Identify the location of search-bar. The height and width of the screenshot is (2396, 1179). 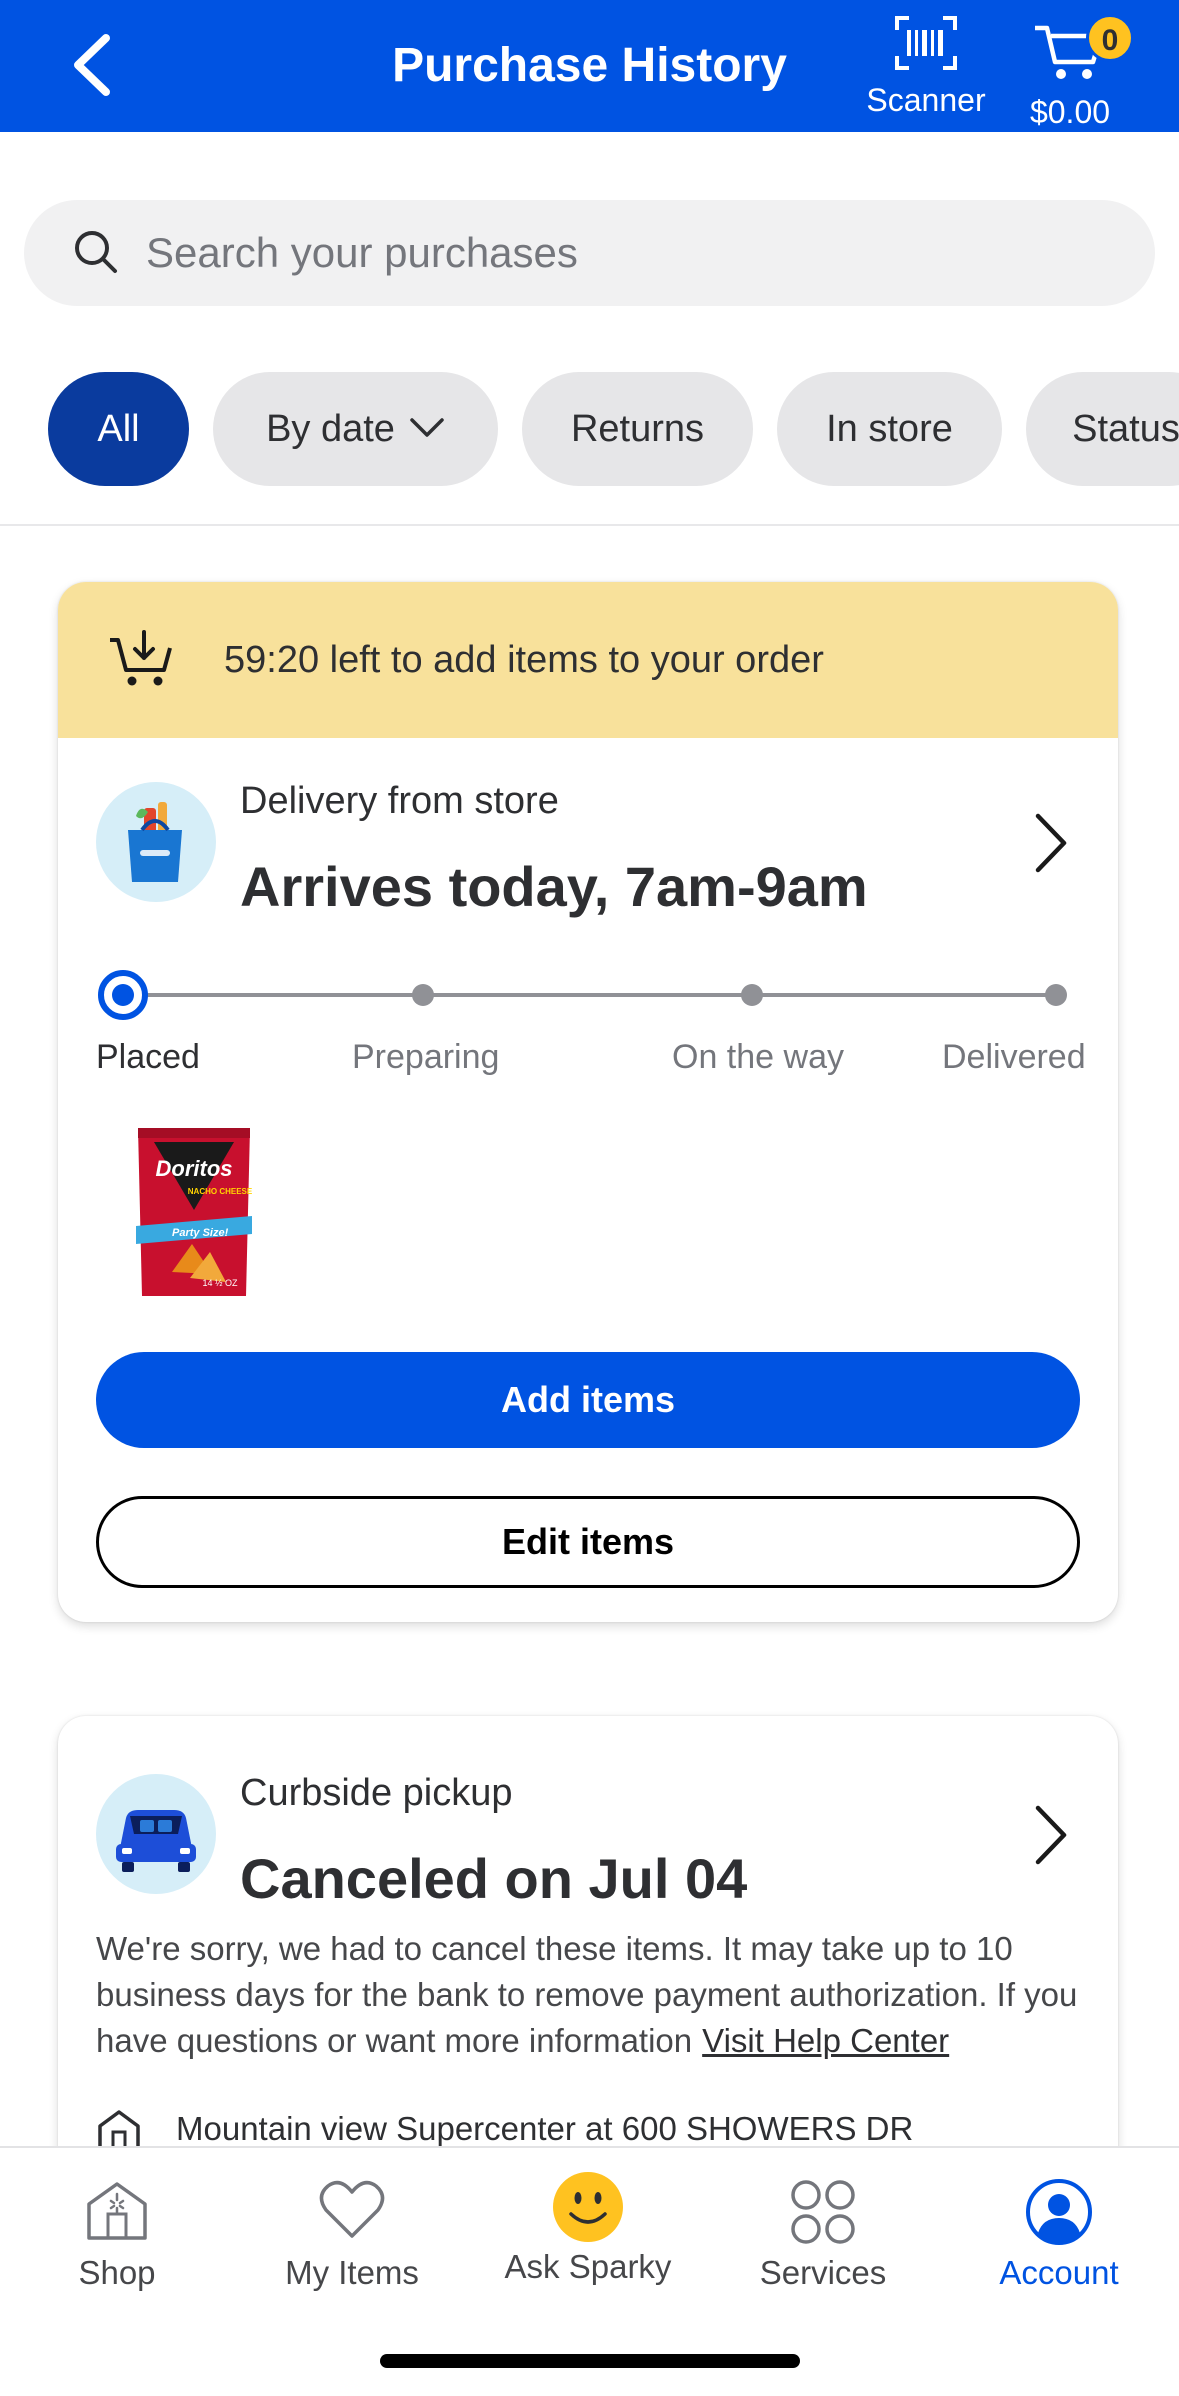
(589, 253).